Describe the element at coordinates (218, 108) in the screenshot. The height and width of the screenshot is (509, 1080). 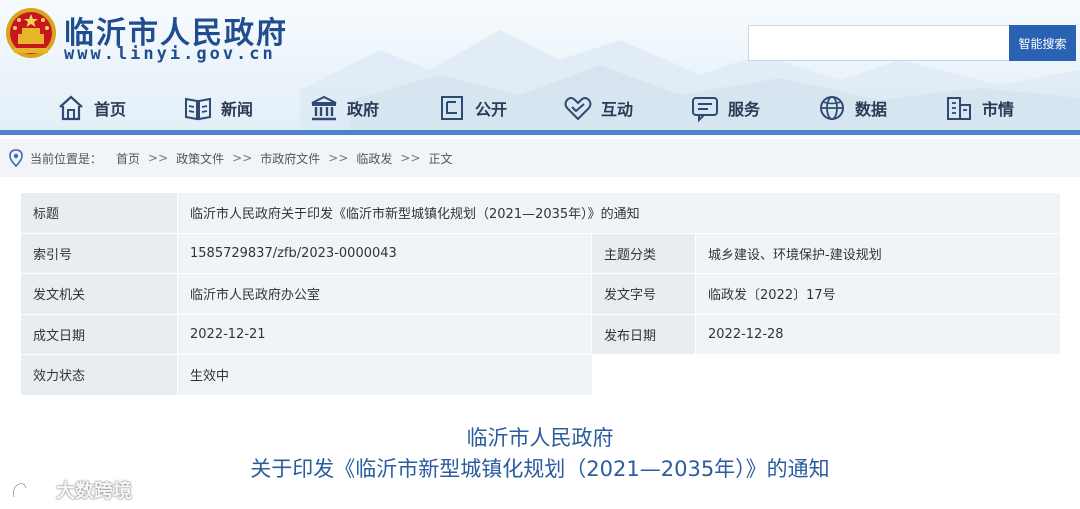
I see `nav-item-news: 新闻` at that location.